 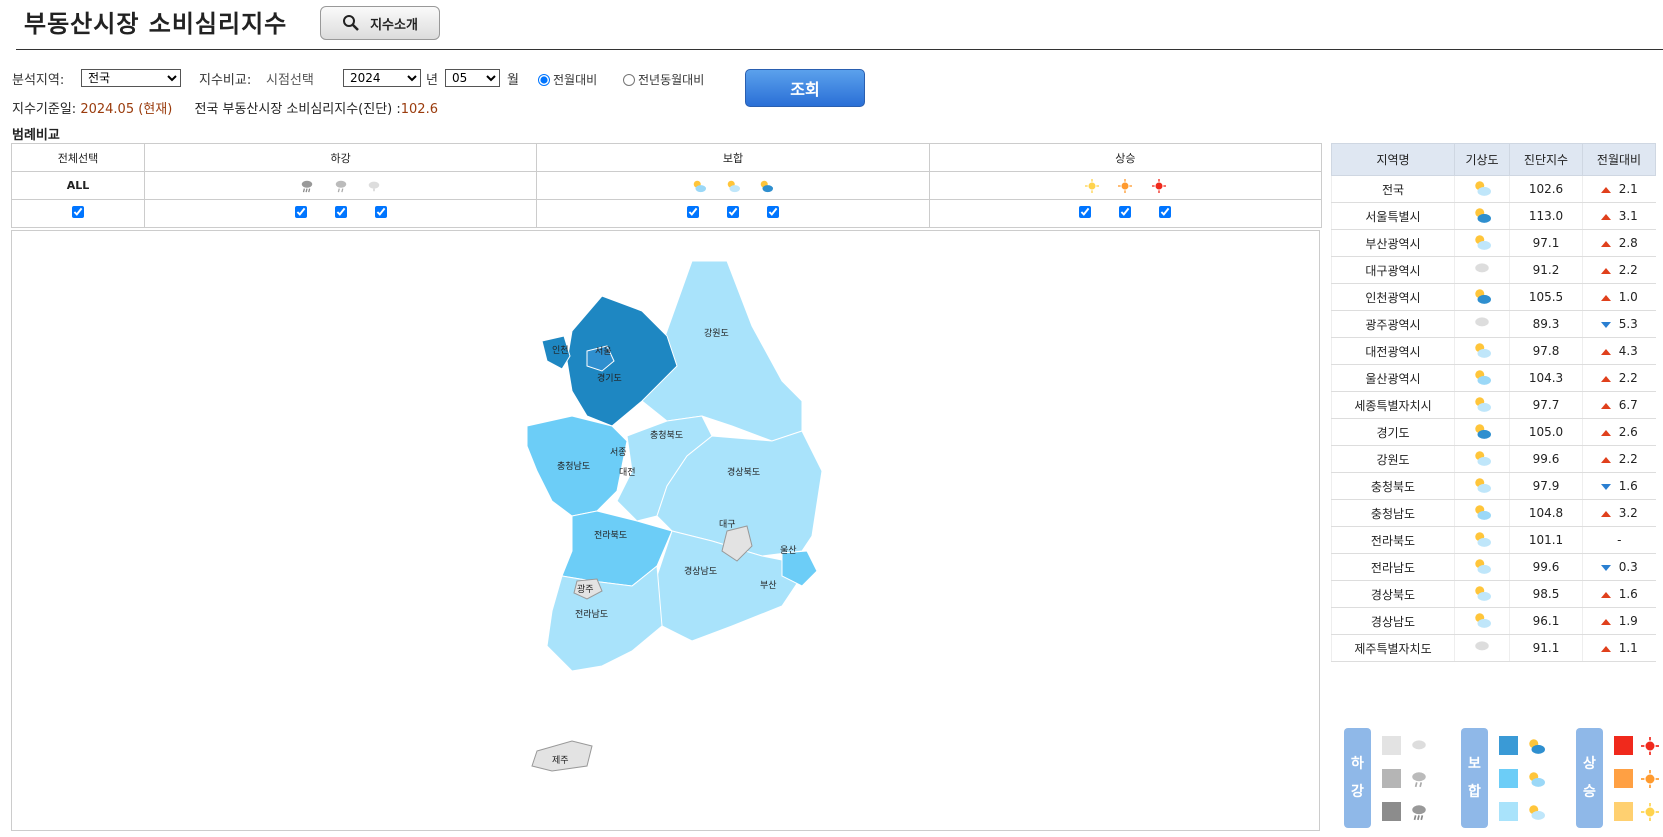 What do you see at coordinates (1546, 486) in the screenshot?
I see `index-value: 97.9` at bounding box center [1546, 486].